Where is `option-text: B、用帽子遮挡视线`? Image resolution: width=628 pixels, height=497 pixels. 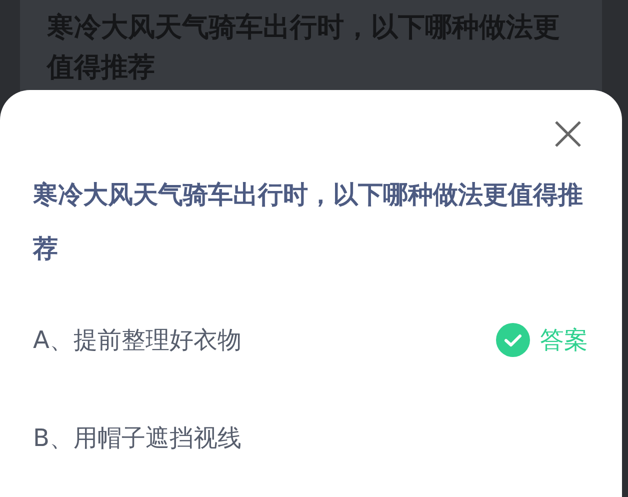
option-text: B、用帽子遮挡视线 is located at coordinates (310, 438).